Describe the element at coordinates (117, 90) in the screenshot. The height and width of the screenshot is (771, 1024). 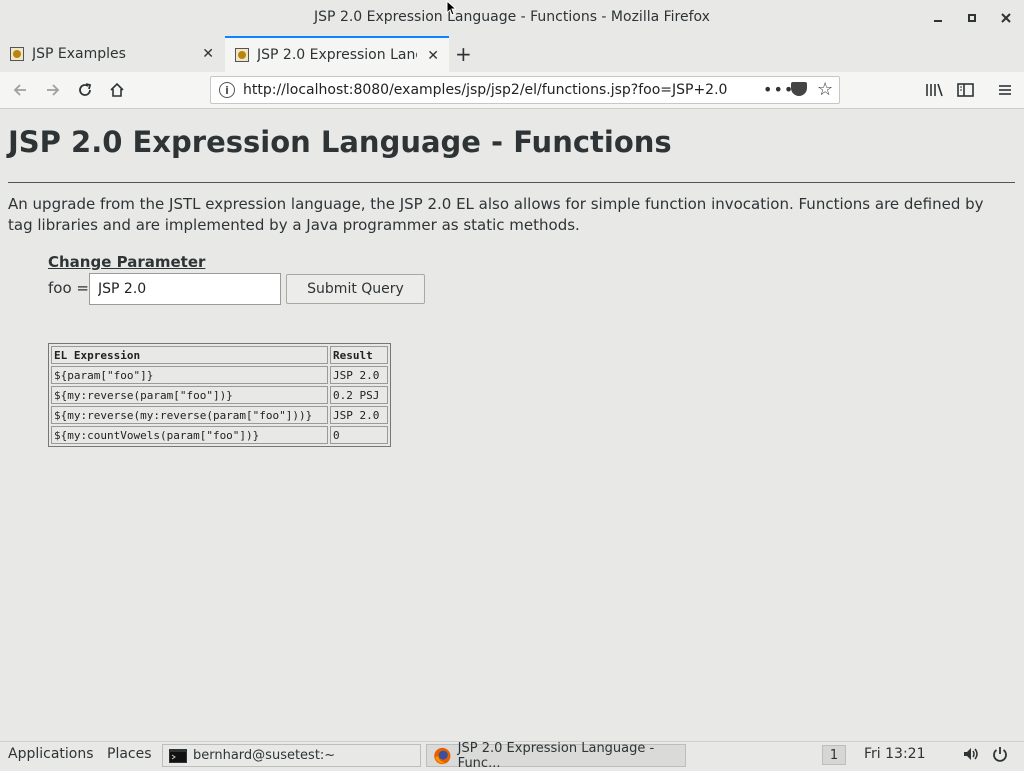
I see `home-icon` at that location.